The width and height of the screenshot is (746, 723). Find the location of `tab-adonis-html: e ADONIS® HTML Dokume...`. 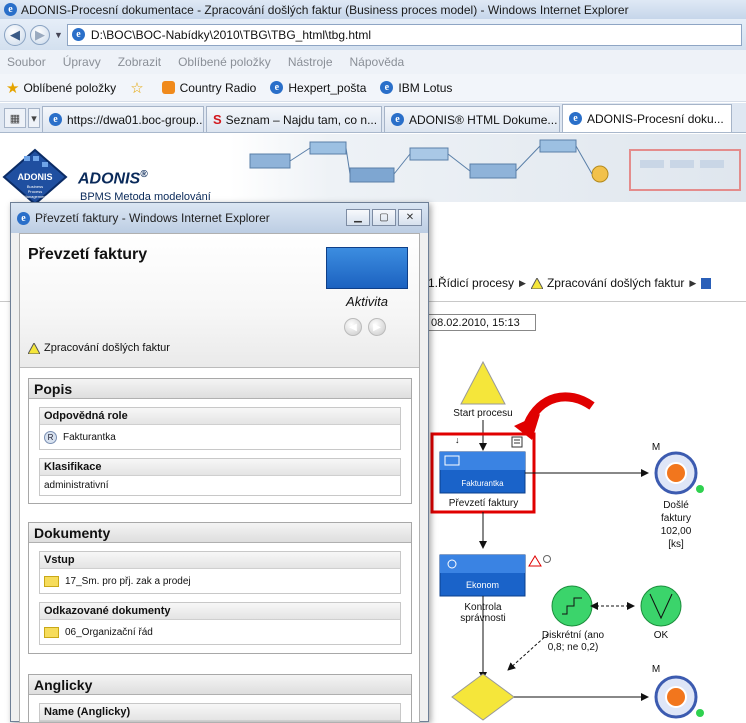

tab-adonis-html: e ADONIS® HTML Dokume... is located at coordinates (472, 119).